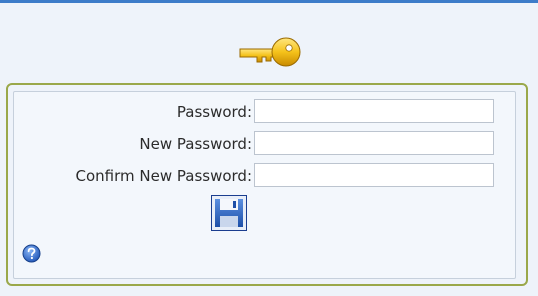  I want to click on new-password-row: New Password:, so click(256, 144).